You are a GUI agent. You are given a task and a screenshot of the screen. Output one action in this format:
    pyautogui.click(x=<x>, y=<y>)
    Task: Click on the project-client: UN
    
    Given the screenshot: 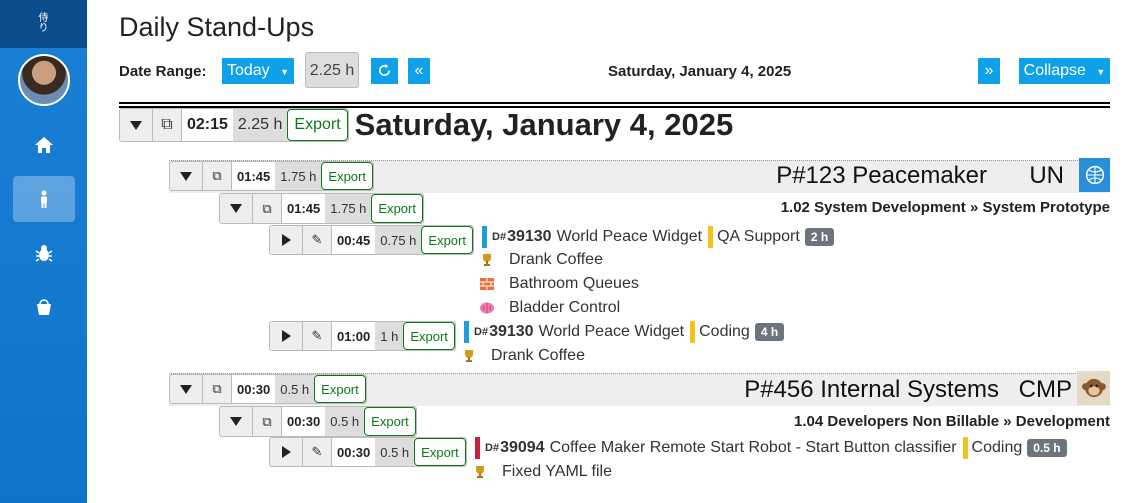 What is the action you would take?
    pyautogui.click(x=1046, y=175)
    